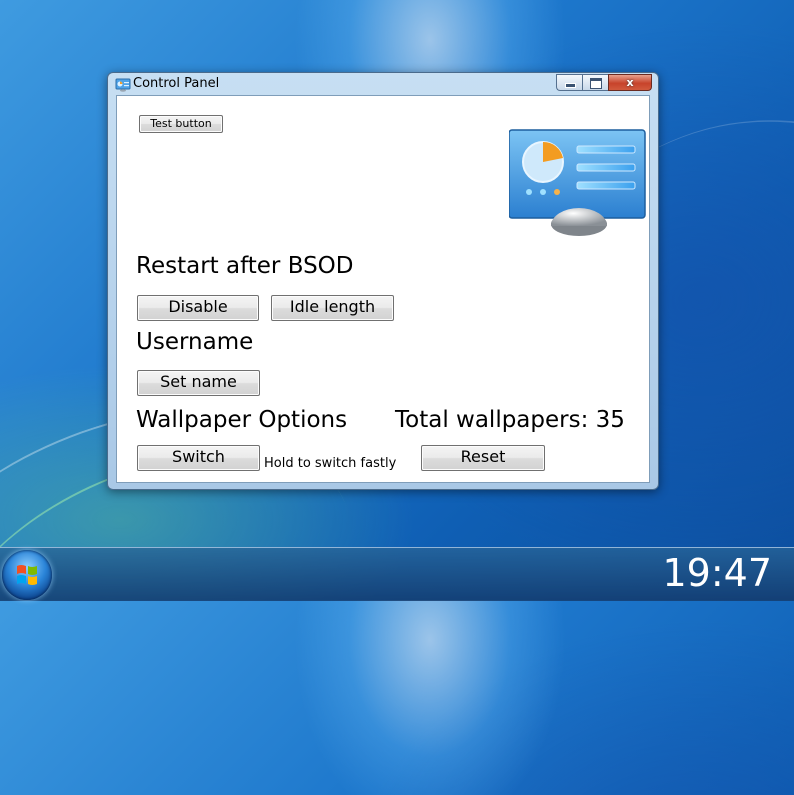 This screenshot has width=794, height=795. I want to click on reset-button: Reset, so click(483, 458).